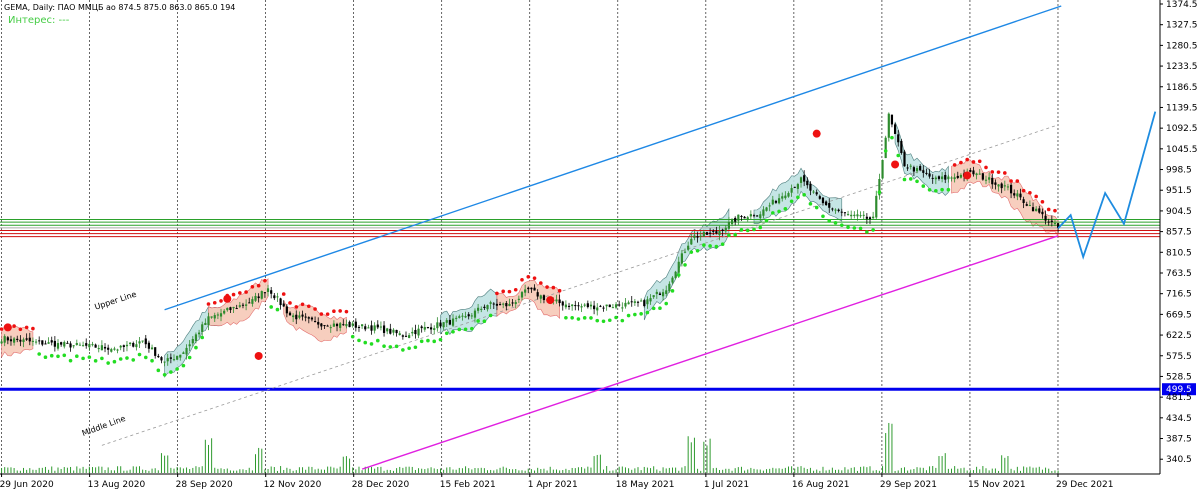  I want to click on y-tick-label: 951.5, so click(1179, 191).